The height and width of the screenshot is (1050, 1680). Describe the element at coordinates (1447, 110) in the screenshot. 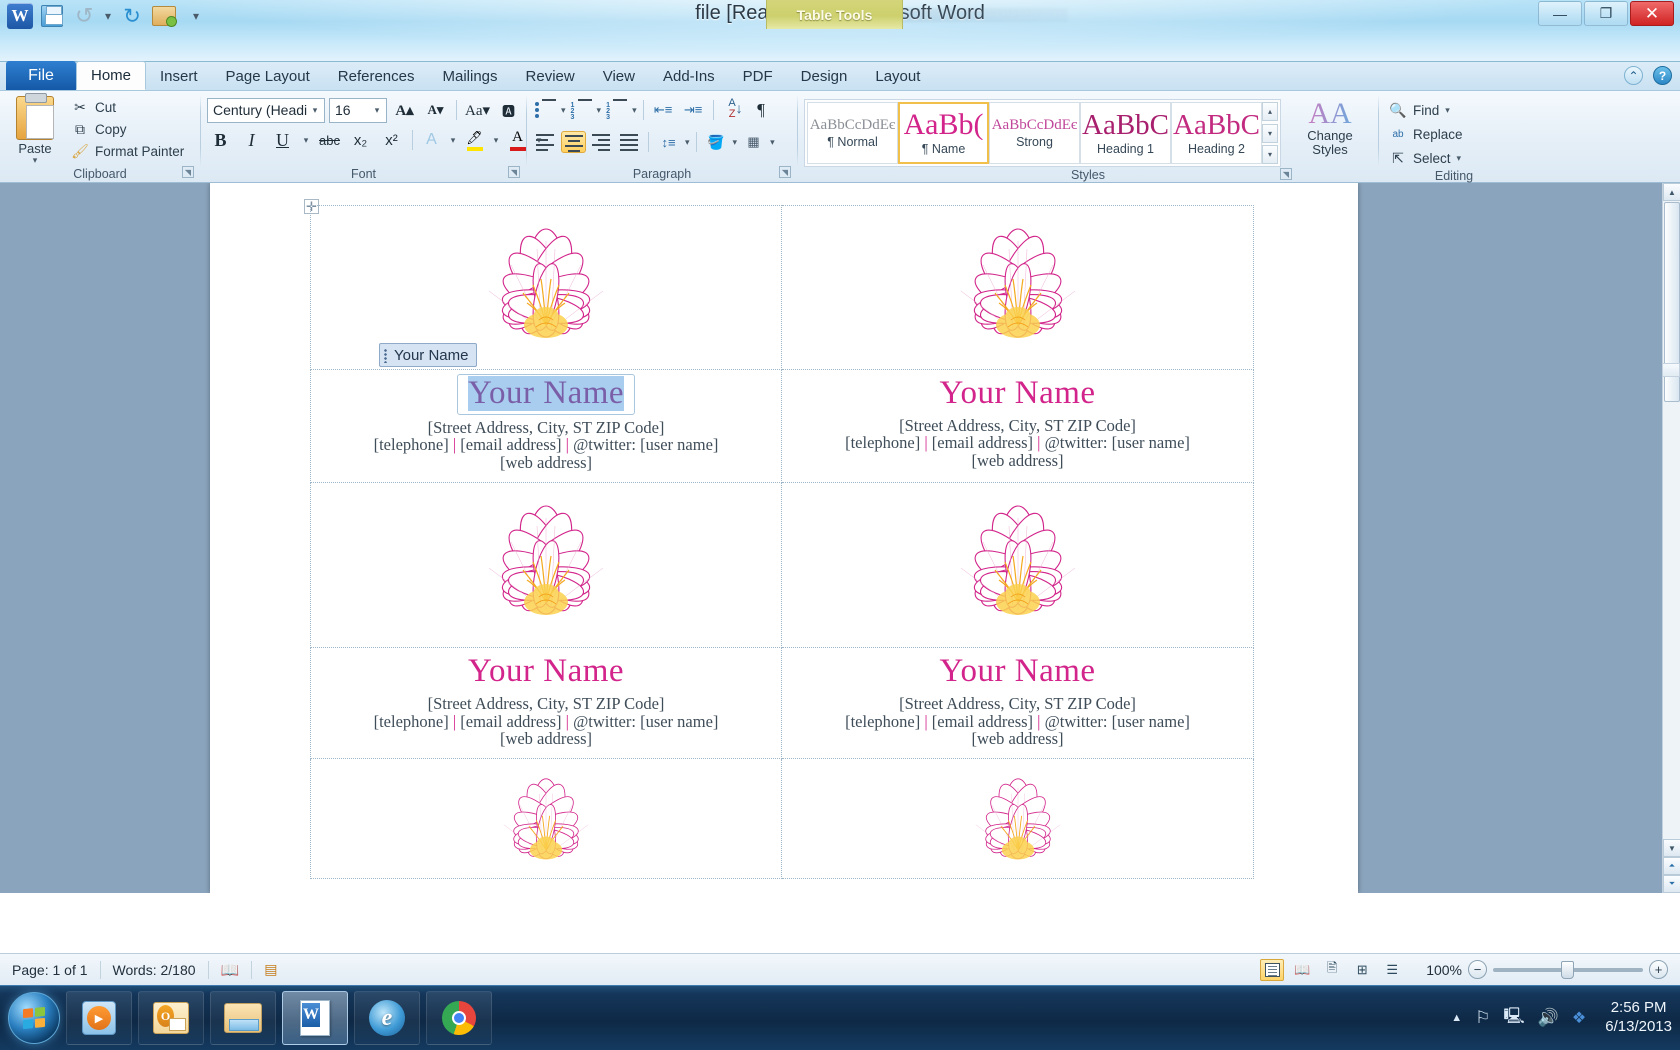

I see `find-dropdown-icon: ▾` at that location.